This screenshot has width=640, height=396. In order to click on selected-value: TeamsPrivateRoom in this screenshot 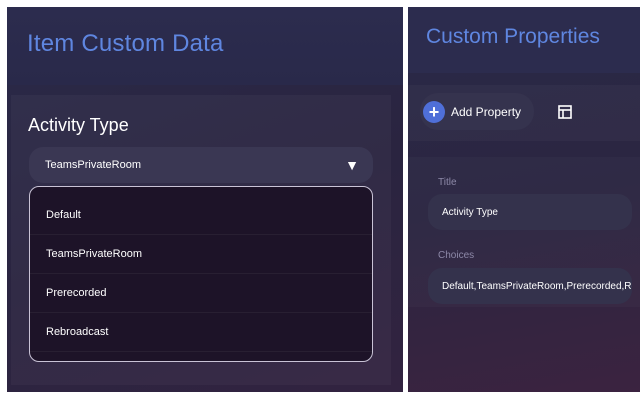, I will do `click(93, 165)`.